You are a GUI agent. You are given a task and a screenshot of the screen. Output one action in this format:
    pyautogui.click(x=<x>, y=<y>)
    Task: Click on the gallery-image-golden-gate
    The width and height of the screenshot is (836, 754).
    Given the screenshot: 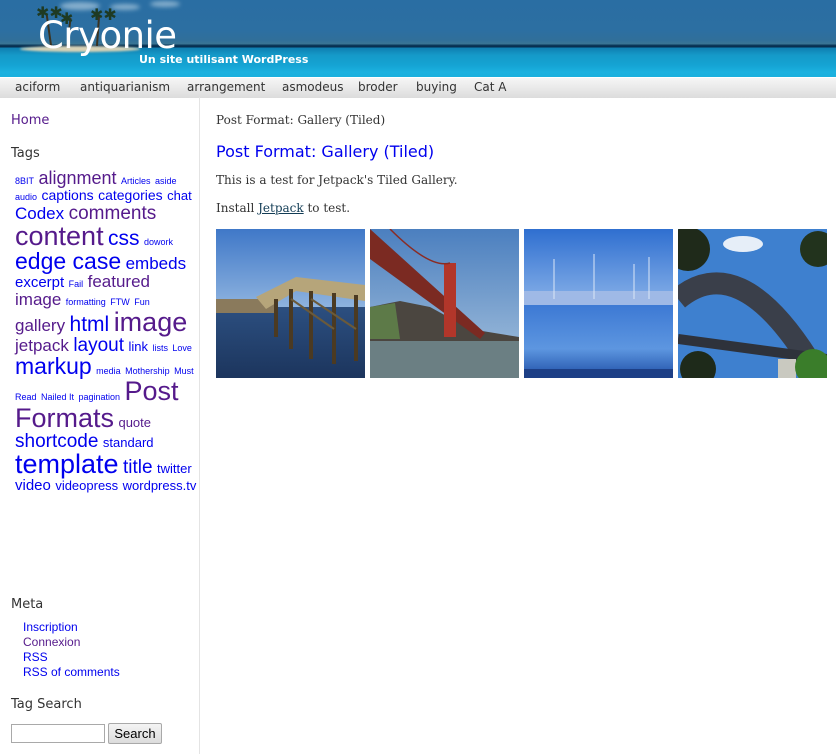 What is the action you would take?
    pyautogui.click(x=444, y=303)
    